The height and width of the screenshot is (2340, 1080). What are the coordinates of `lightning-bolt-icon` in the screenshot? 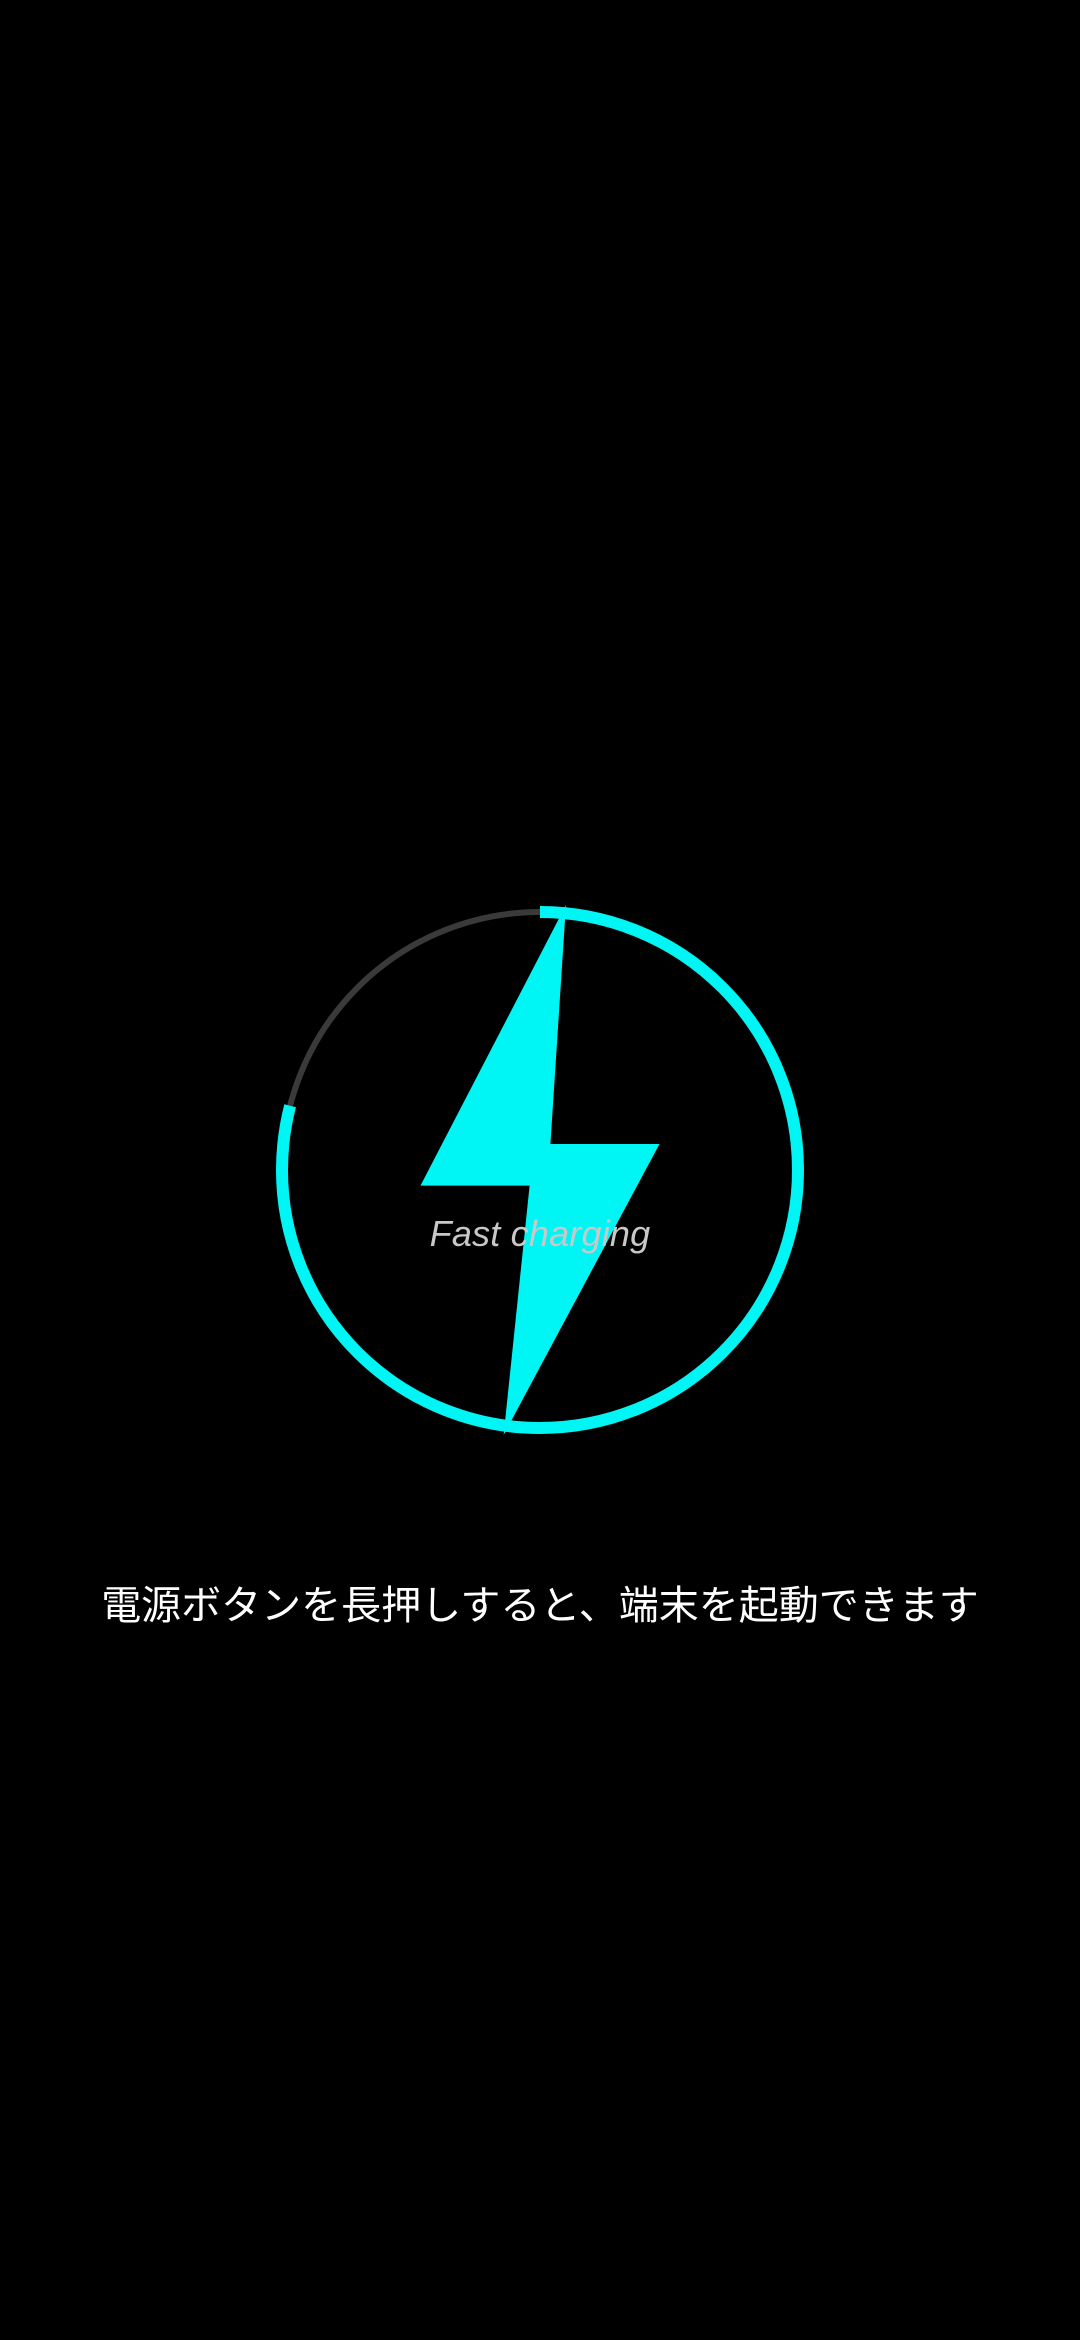 It's located at (540, 1170).